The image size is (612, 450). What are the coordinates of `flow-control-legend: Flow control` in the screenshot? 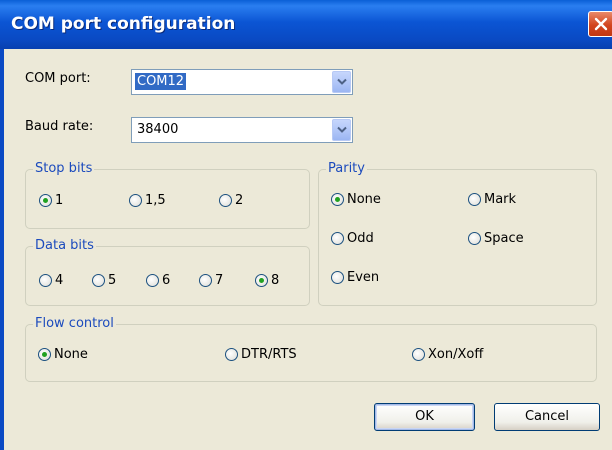 It's located at (74, 323).